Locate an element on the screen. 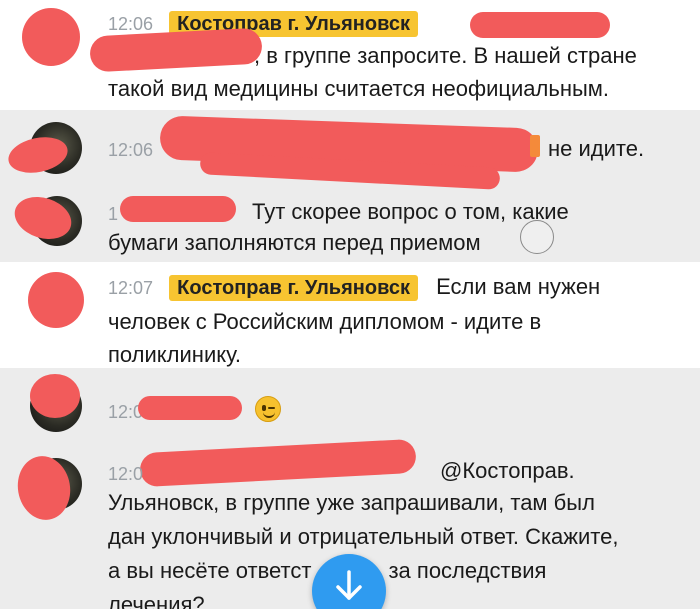  message-text: не идите. is located at coordinates (609, 148).